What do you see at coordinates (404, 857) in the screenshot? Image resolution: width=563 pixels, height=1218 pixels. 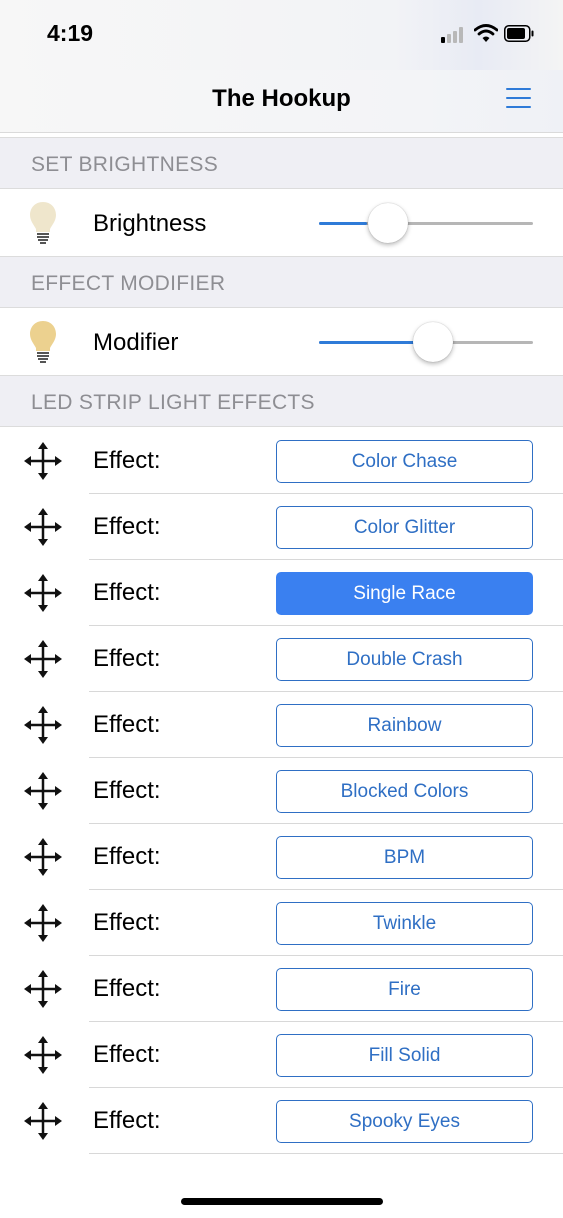 I see `effect-button: BPM` at bounding box center [404, 857].